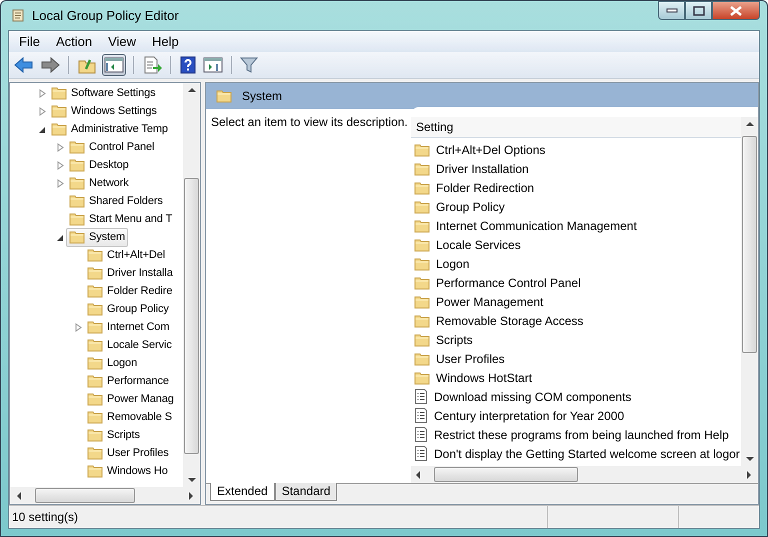  I want to click on list-item: Driver Installation, so click(576, 168).